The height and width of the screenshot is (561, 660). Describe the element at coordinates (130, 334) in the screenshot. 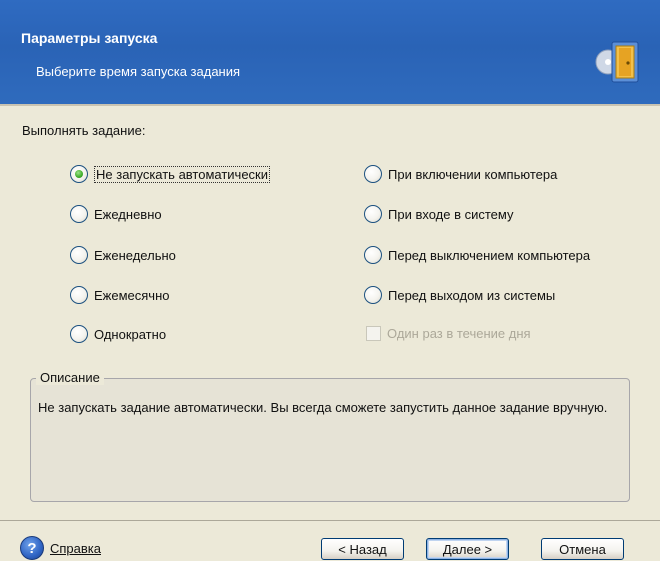

I see `radio-label: Однократно` at that location.